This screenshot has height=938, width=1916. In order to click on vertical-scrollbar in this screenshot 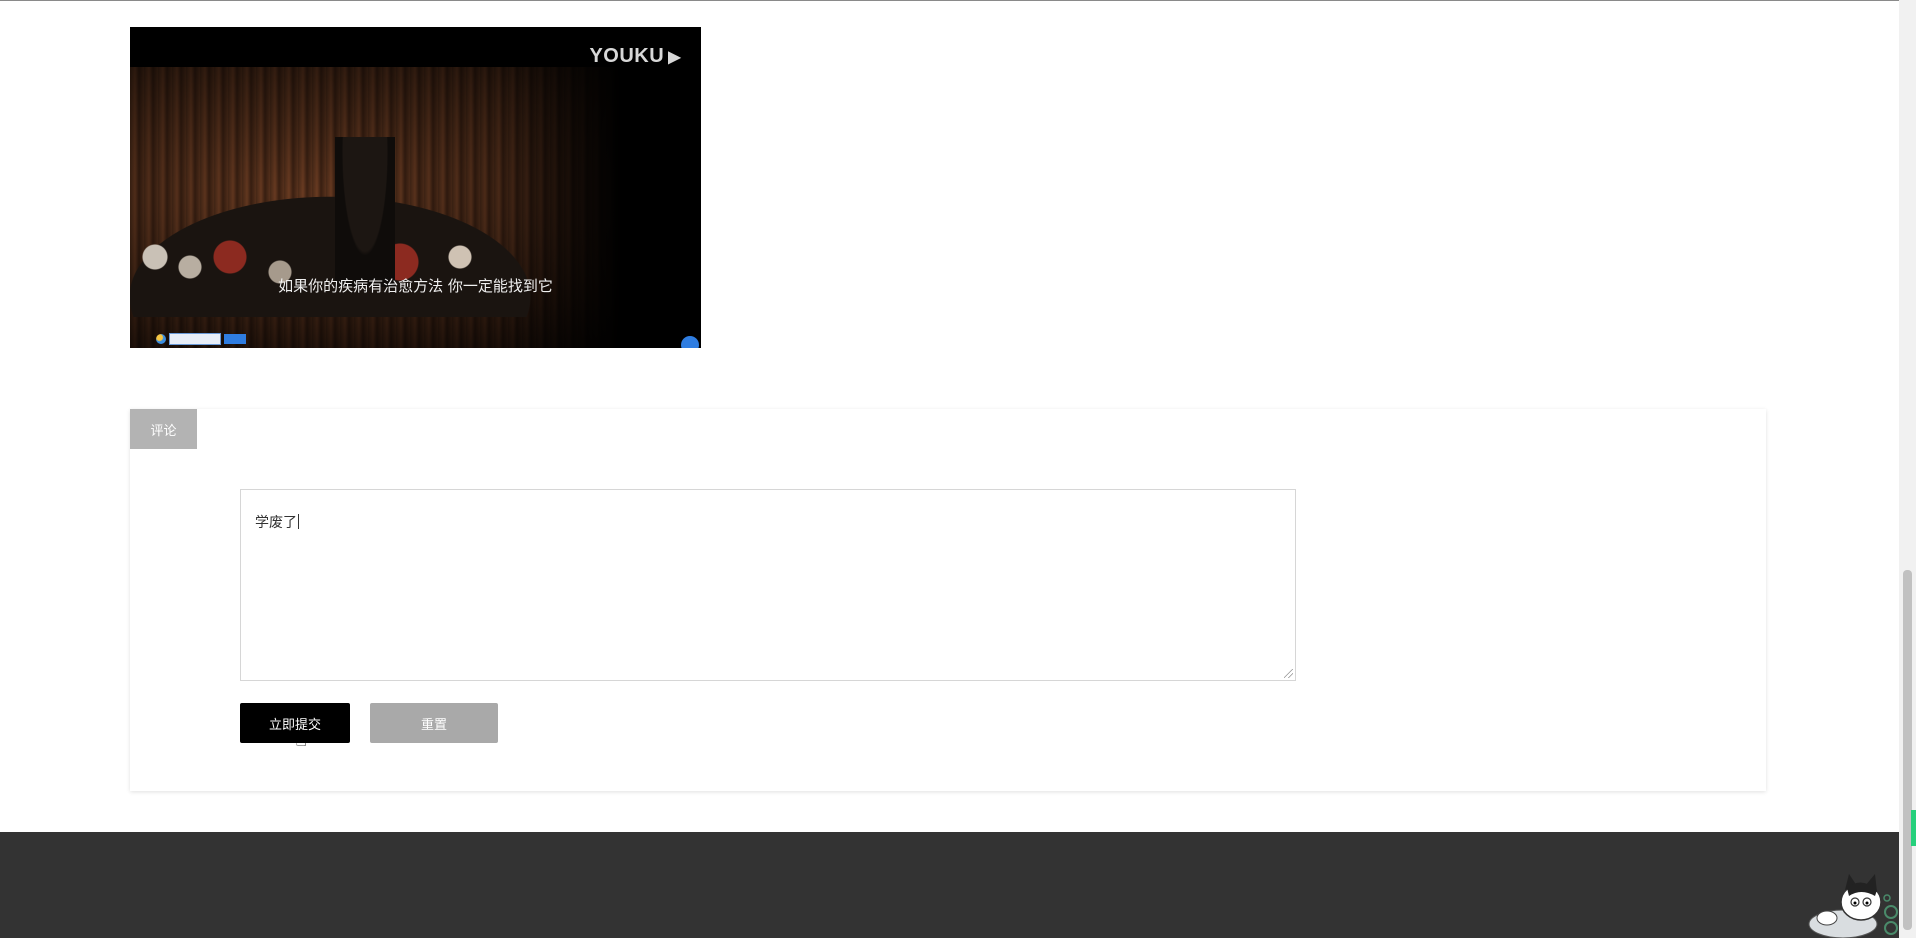, I will do `click(1907, 469)`.